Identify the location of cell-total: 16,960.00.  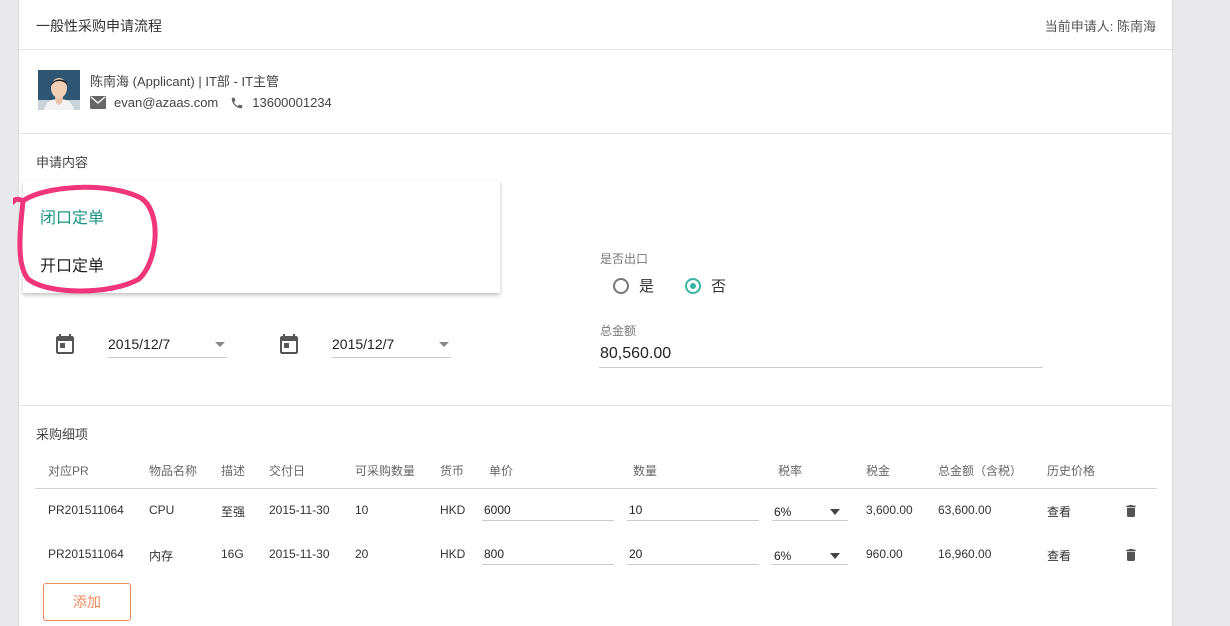
(965, 554).